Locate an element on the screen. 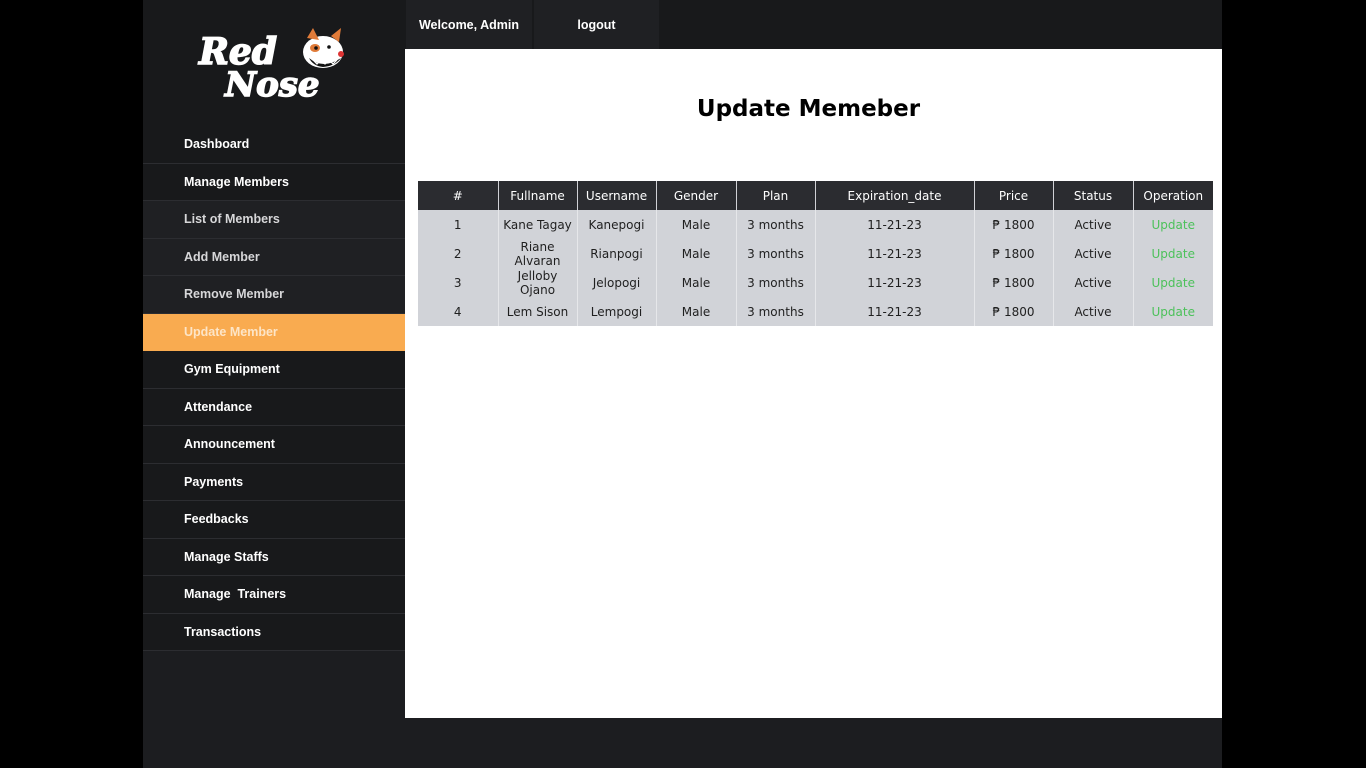 The image size is (1366, 768). sidebar-item-label: Attendance is located at coordinates (218, 406).